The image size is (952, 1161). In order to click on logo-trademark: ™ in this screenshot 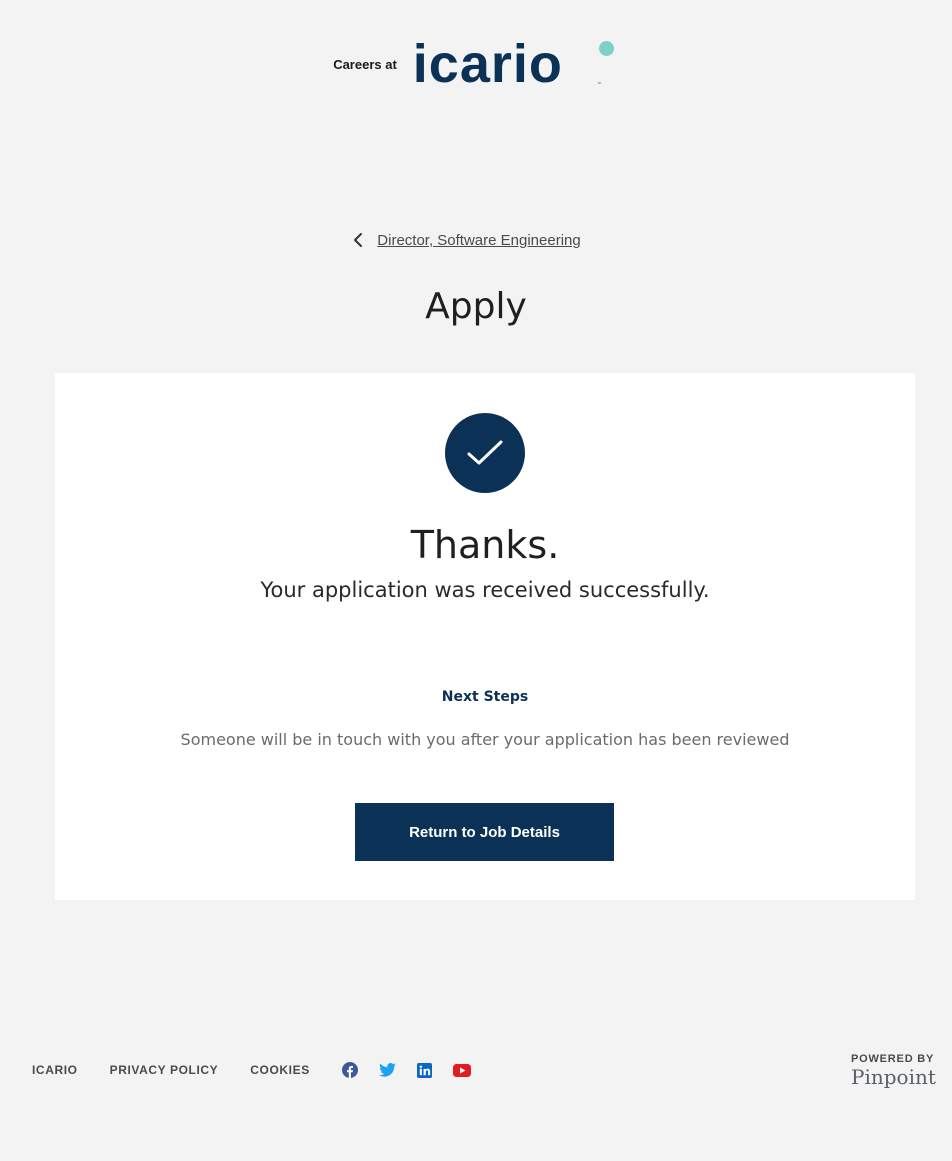, I will do `click(599, 85)`.